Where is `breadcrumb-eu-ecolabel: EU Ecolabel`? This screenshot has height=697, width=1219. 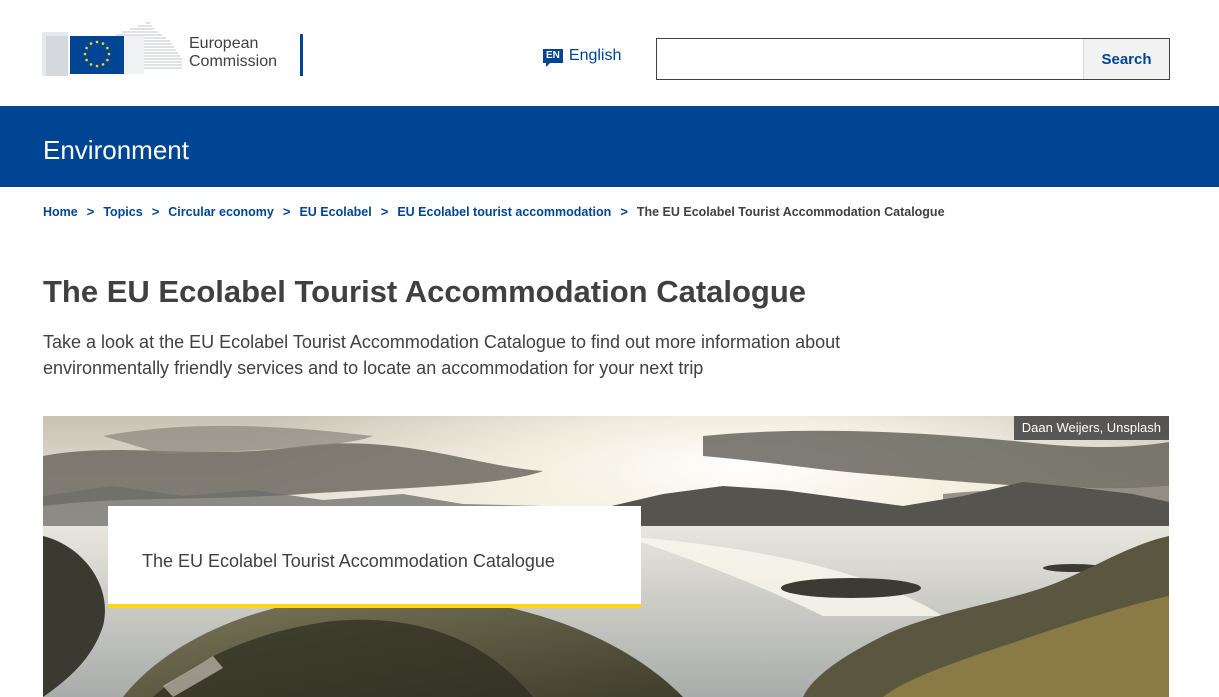
breadcrumb-eu-ecolabel: EU Ecolabel is located at coordinates (335, 212).